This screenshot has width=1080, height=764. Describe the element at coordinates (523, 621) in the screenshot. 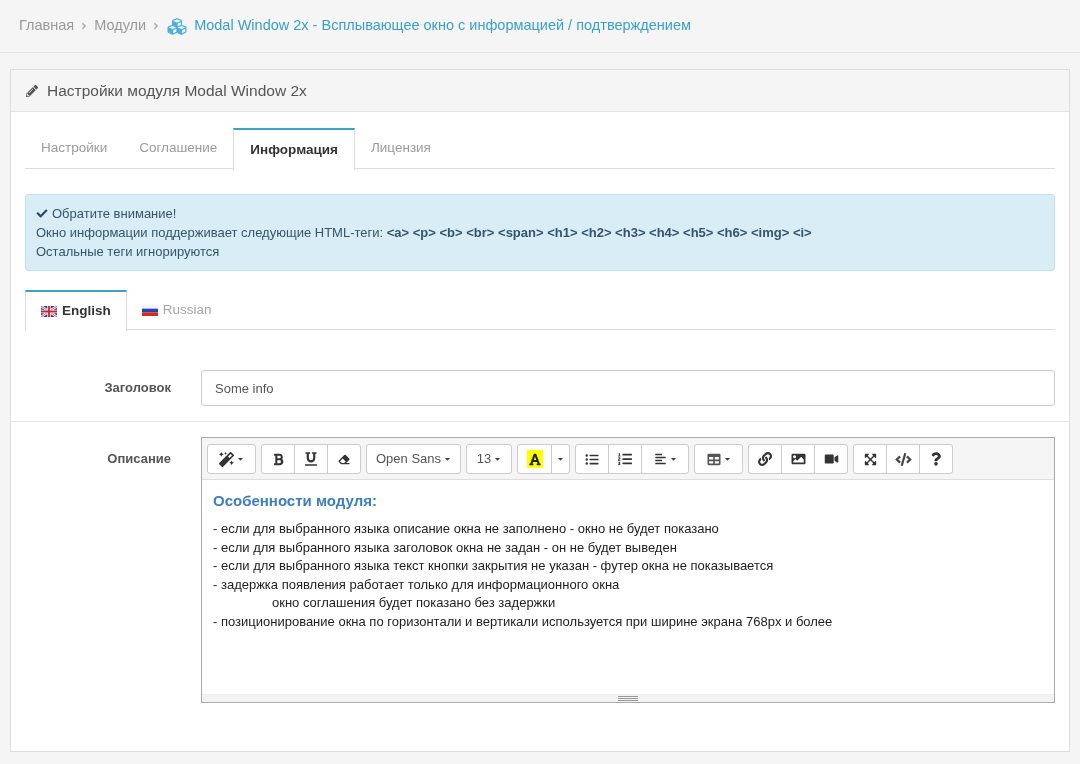

I see `editor-text-line: - позиционирование окна по горизонтали и вертикали используется при ширине экрана 768px и более` at that location.